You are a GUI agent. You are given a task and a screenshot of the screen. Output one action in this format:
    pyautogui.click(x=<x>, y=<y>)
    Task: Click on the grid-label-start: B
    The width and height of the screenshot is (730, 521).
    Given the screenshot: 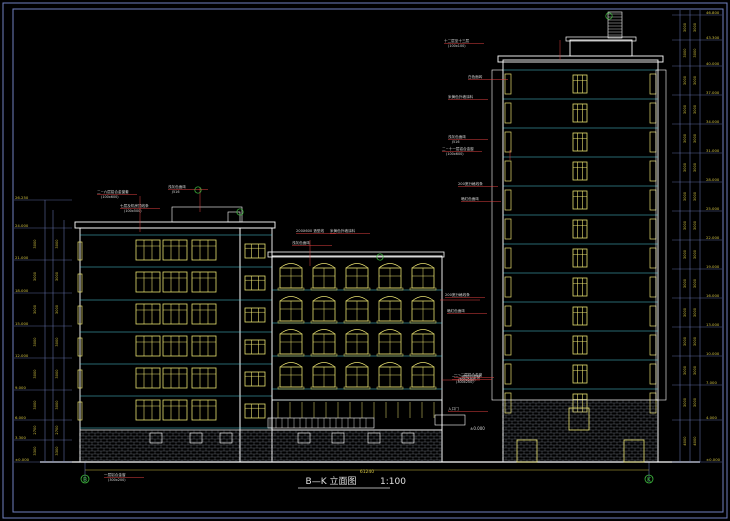 What is the action you would take?
    pyautogui.click(x=85, y=480)
    